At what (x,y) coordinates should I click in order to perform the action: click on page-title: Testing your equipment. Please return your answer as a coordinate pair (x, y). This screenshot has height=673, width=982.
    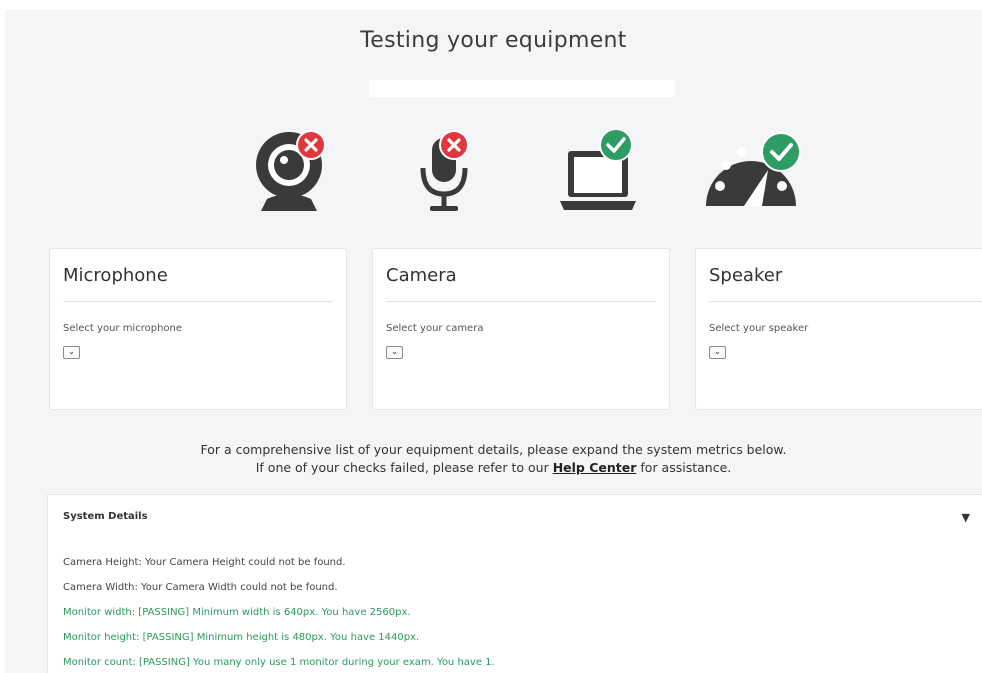
    Looking at the image, I should click on (493, 40).